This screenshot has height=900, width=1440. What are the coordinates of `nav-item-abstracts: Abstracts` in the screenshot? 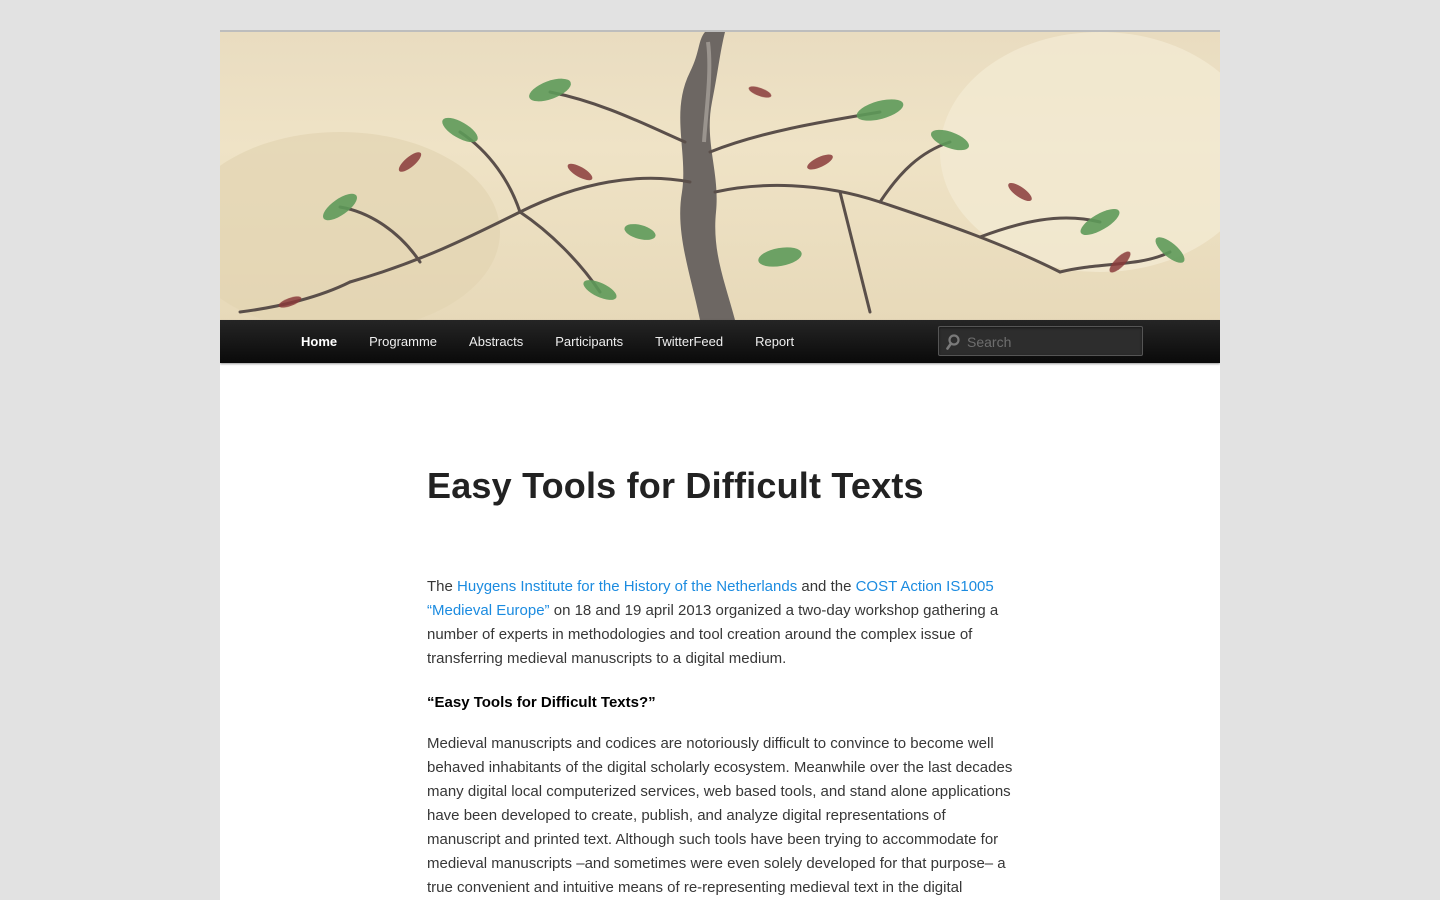 It's located at (496, 341).